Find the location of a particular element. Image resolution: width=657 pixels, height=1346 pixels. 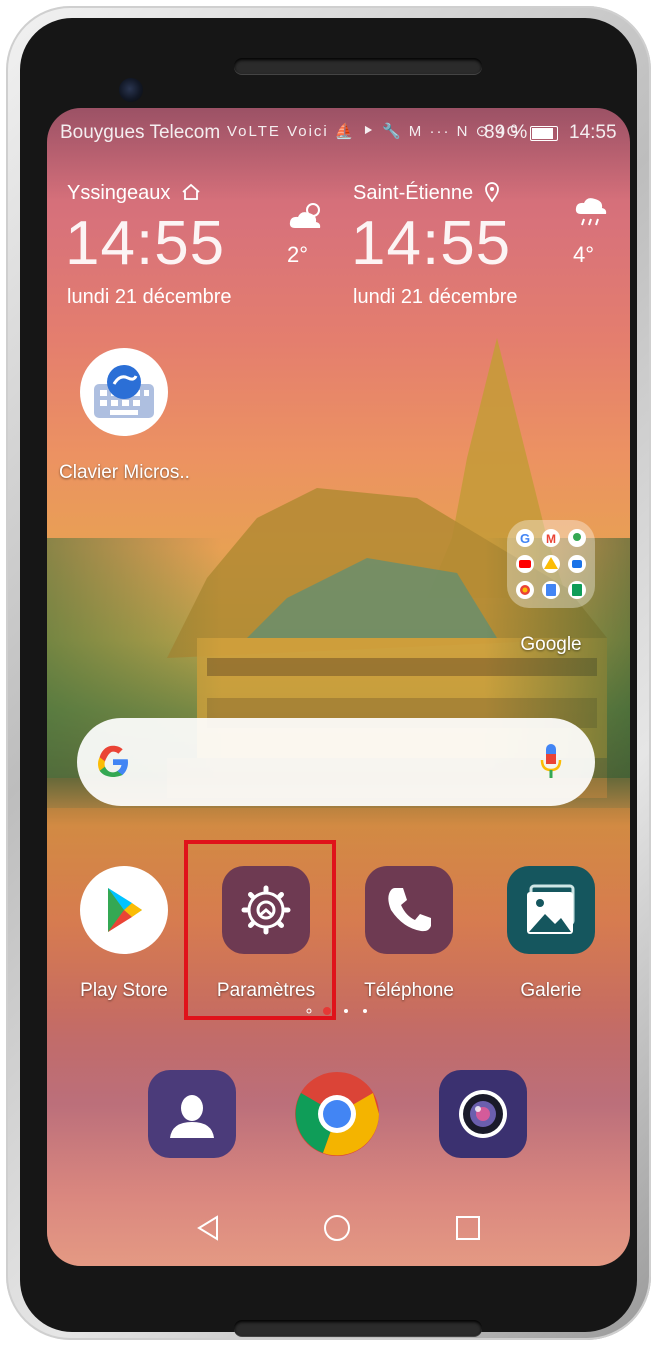

widget-city: Yssingeaux is located at coordinates (119, 193).